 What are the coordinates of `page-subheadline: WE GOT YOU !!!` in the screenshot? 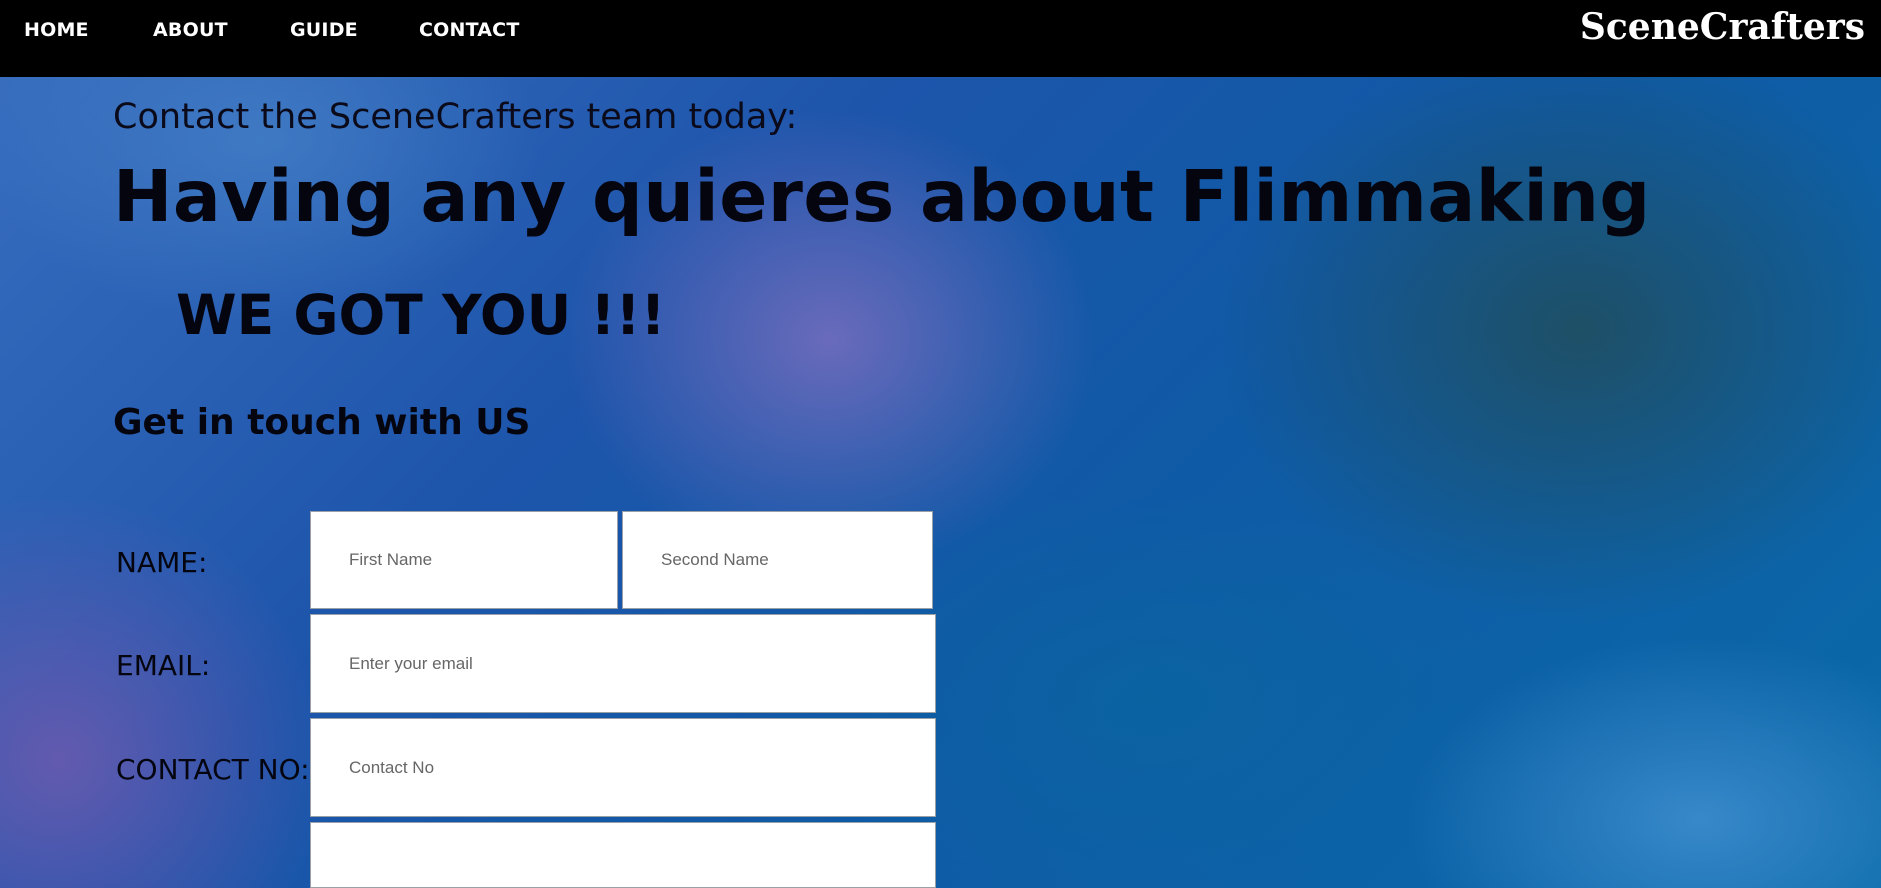 It's located at (421, 315).